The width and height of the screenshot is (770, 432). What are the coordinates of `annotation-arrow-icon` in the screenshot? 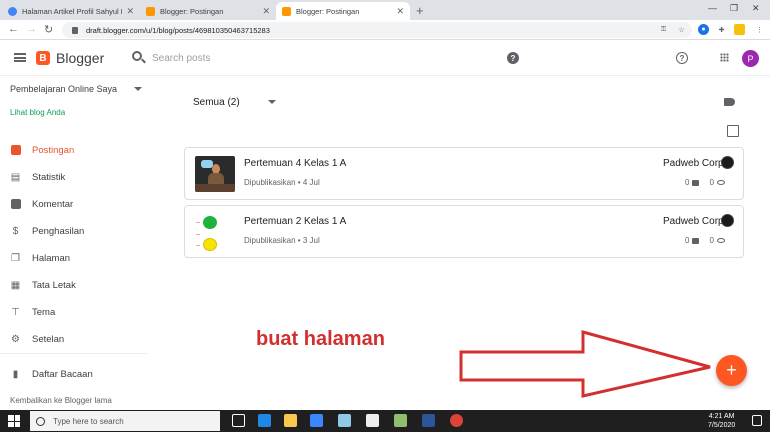 It's located at (585, 364).